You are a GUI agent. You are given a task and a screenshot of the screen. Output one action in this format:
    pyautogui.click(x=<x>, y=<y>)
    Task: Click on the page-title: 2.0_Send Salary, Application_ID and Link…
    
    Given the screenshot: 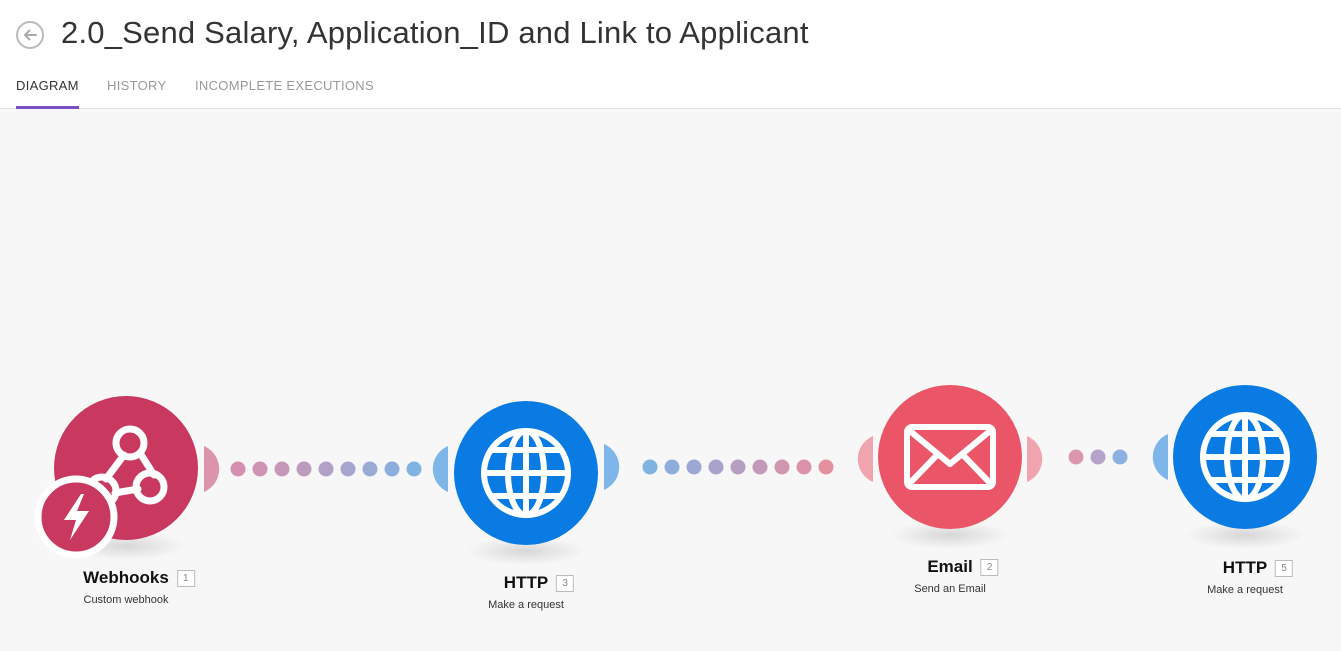 What is the action you would take?
    pyautogui.click(x=435, y=32)
    